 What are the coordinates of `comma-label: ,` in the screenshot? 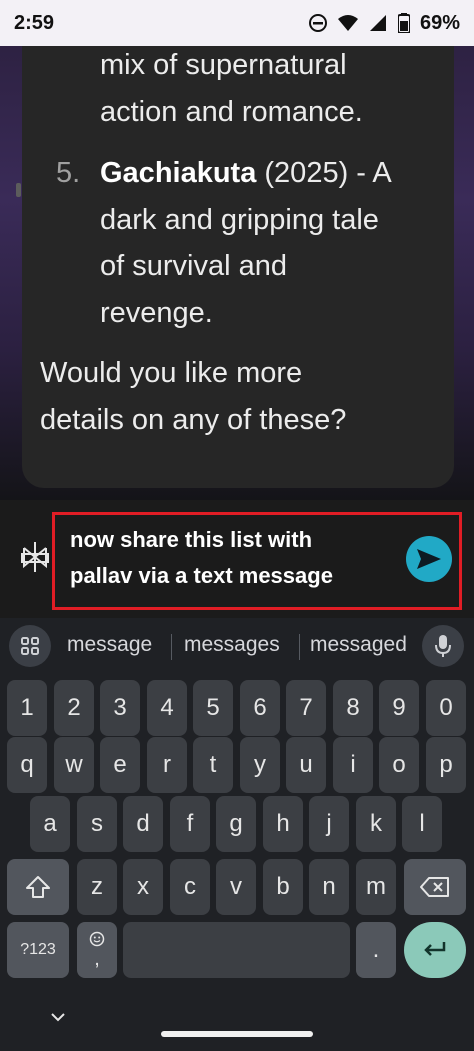 It's located at (97, 959).